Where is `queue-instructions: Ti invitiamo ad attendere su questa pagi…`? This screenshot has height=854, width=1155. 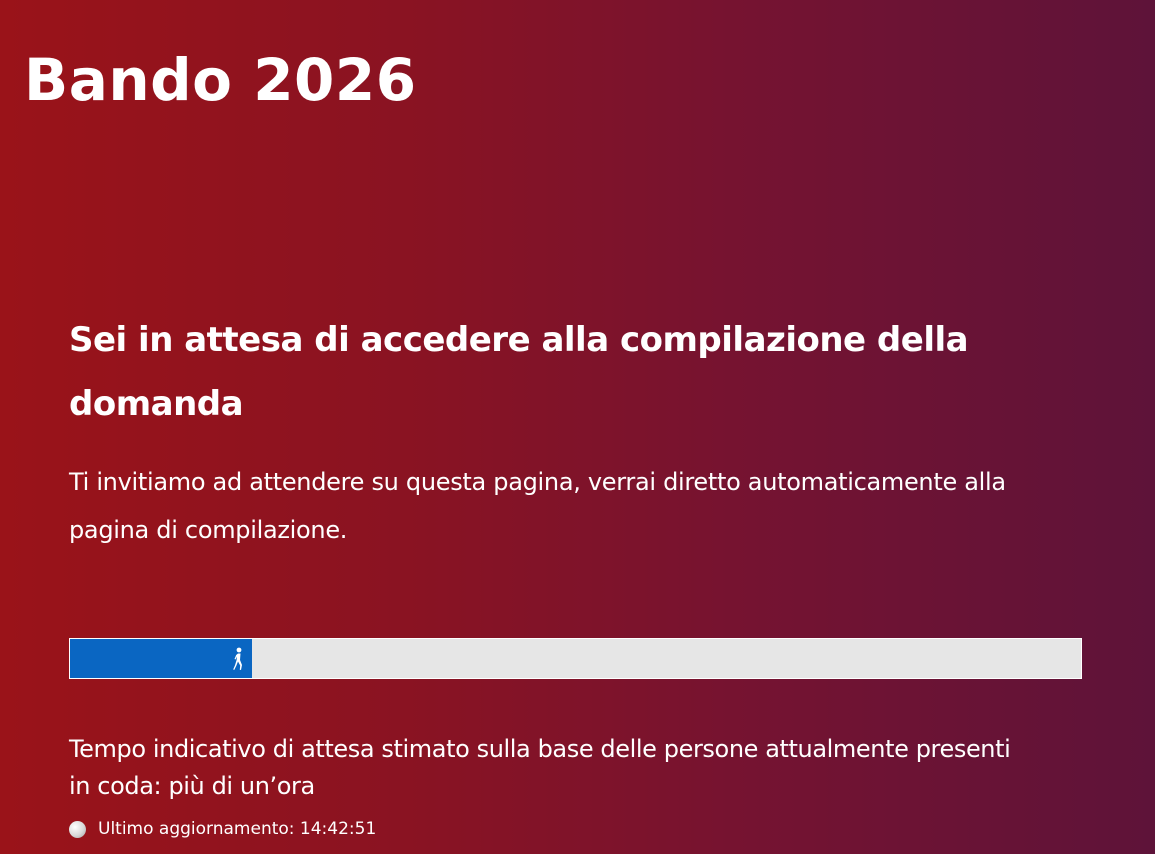 queue-instructions: Ti invitiamo ad attendere su questa pagi… is located at coordinates (537, 506).